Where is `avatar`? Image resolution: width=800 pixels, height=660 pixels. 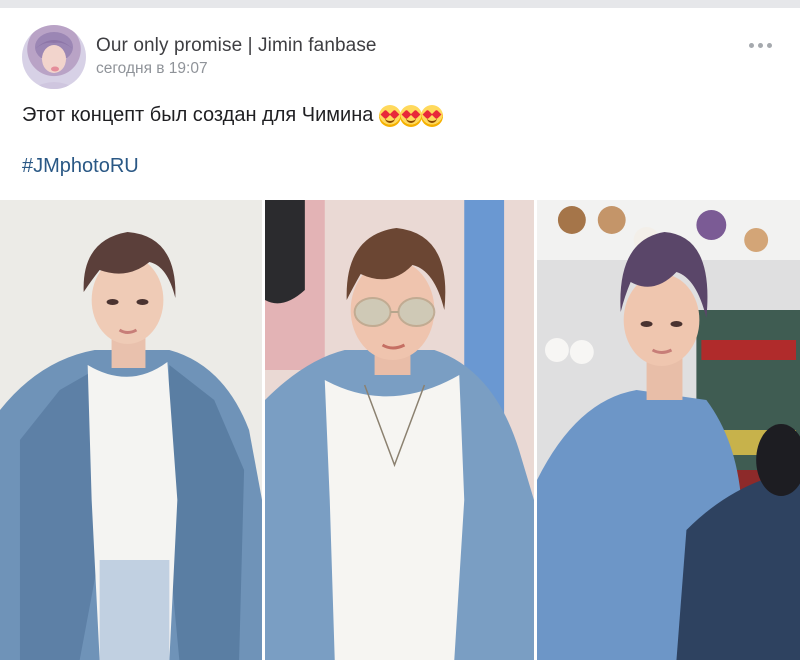
avatar is located at coordinates (54, 57).